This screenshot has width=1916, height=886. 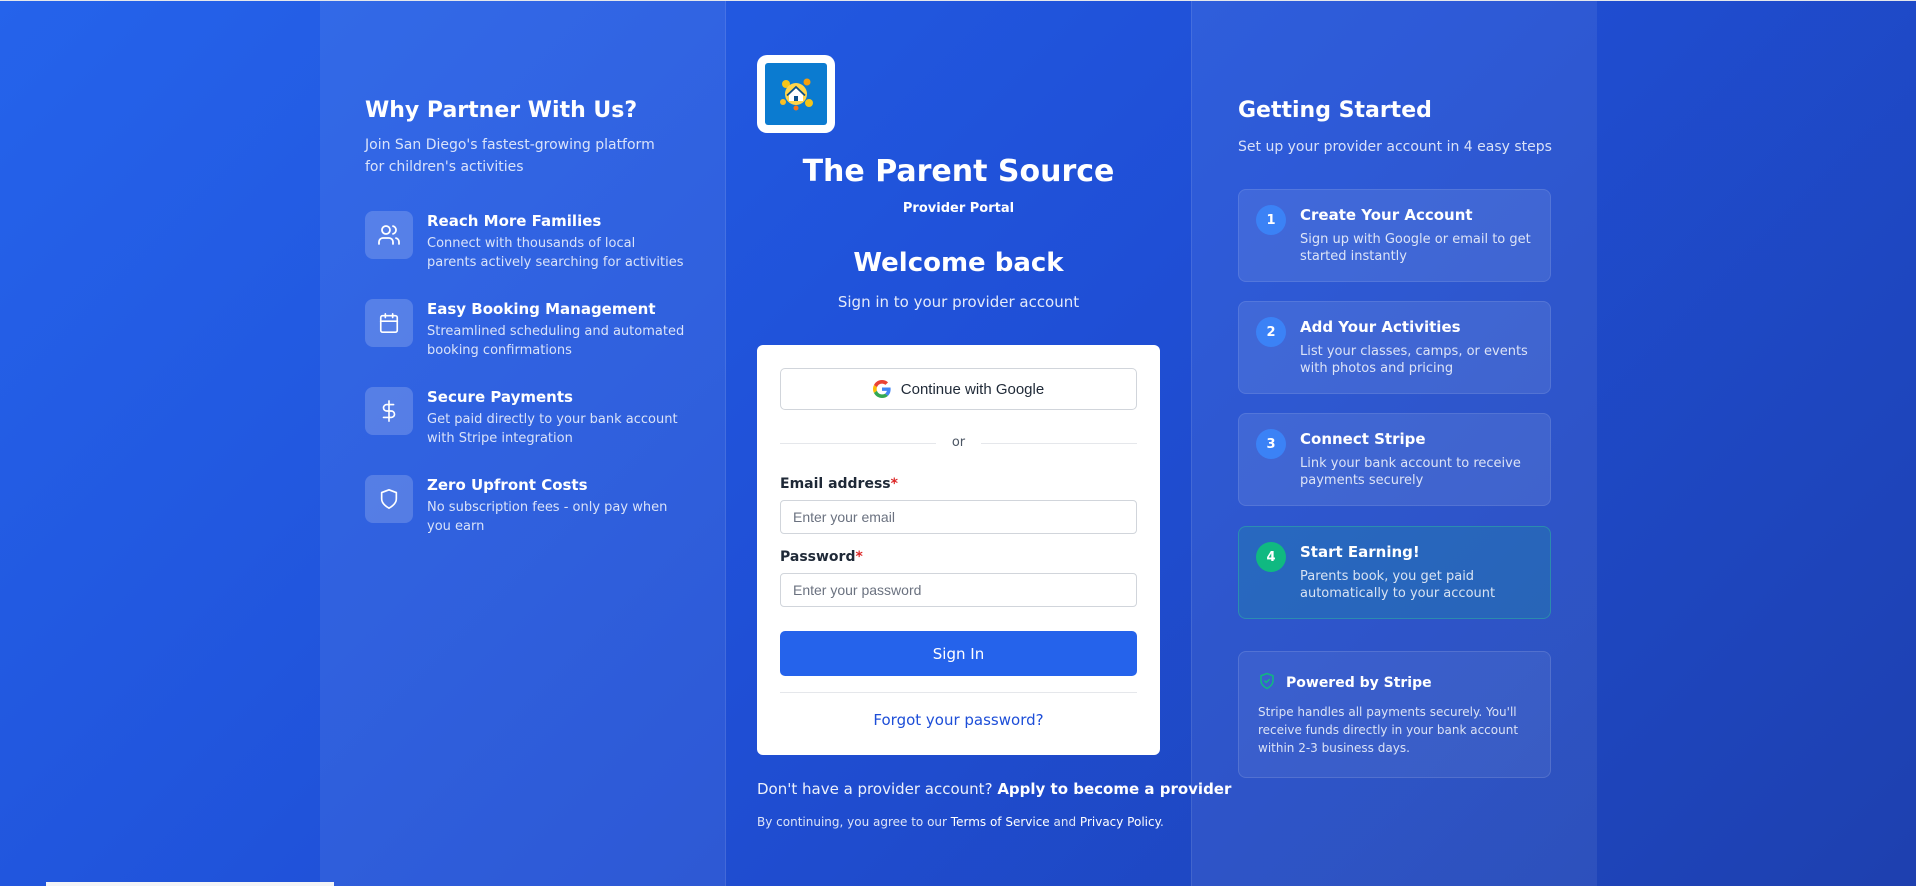 I want to click on card-divider, so click(x=958, y=692).